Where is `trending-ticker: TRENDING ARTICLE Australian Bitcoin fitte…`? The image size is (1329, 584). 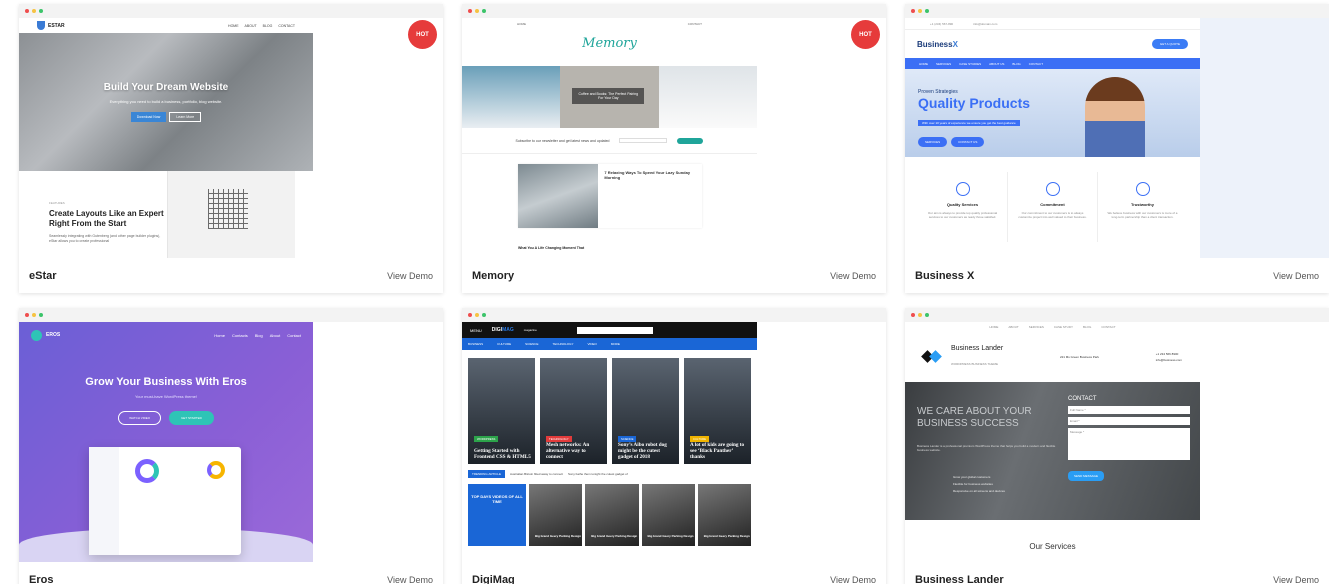 trending-ticker: TRENDING ARTICLE Australian Bitcoin fitte… is located at coordinates (609, 474).